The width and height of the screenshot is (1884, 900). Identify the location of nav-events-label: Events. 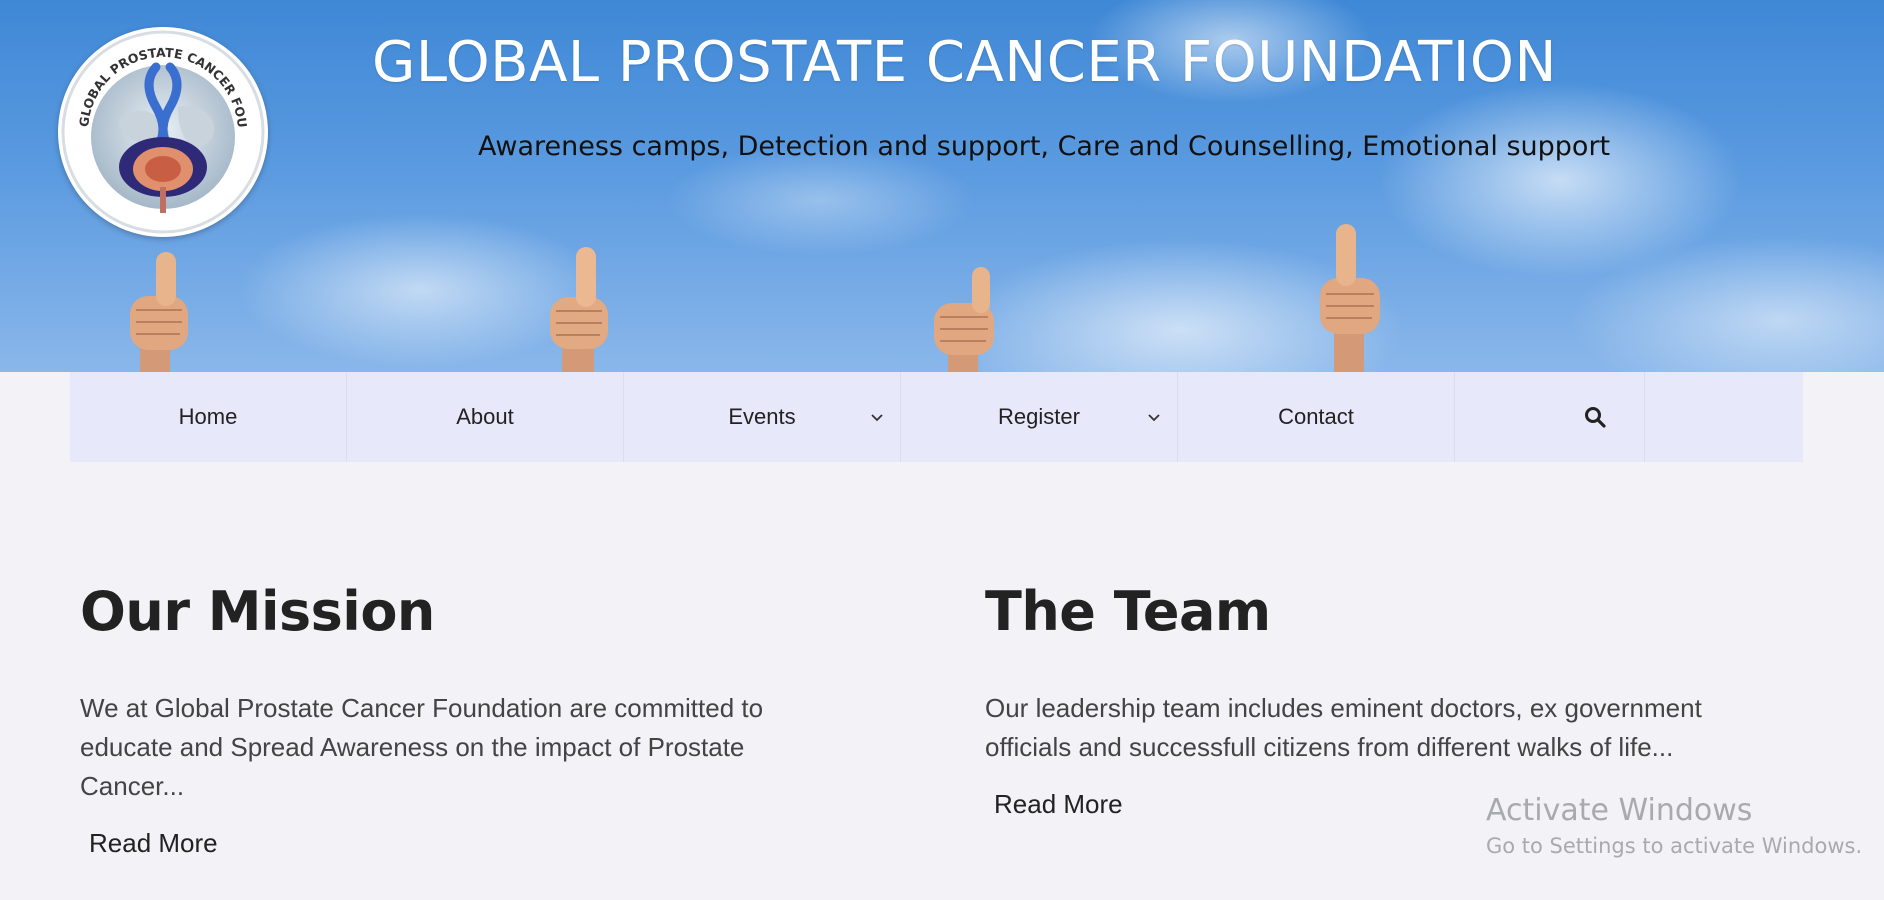
(762, 416).